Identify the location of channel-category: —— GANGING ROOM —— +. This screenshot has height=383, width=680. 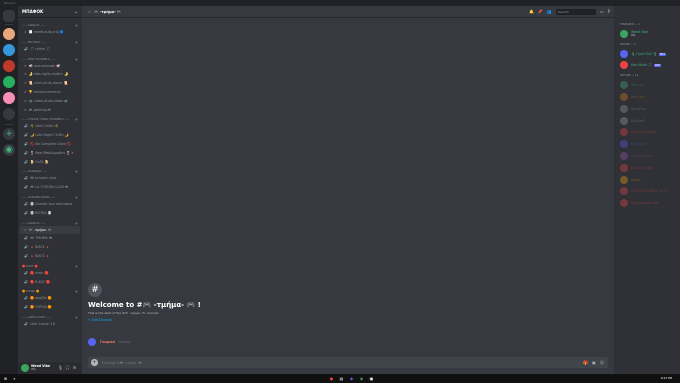
(50, 197).